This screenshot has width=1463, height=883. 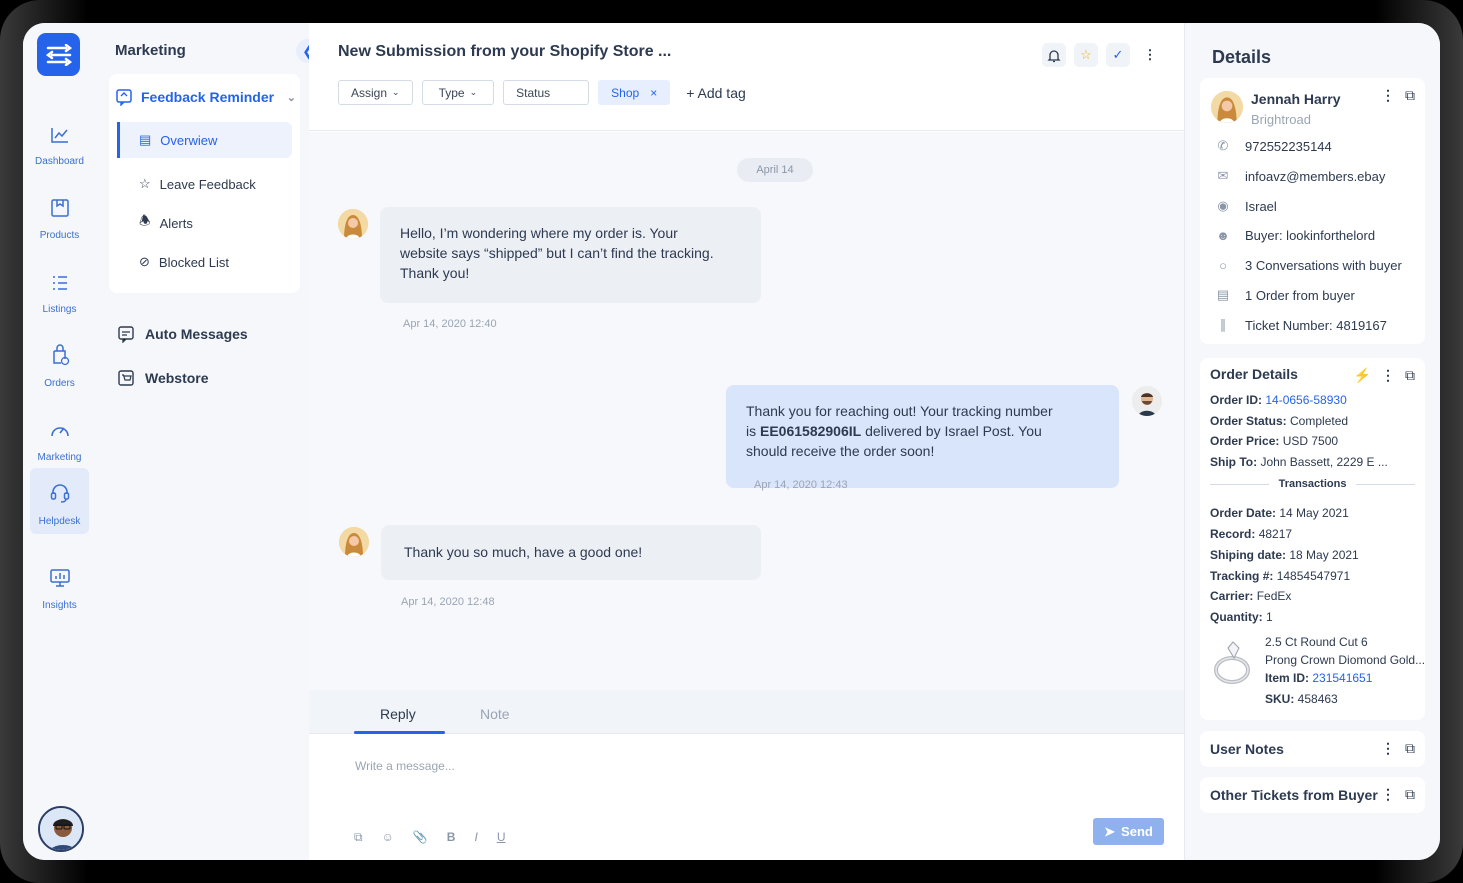 I want to click on rail-item-products: Products, so click(x=59, y=215).